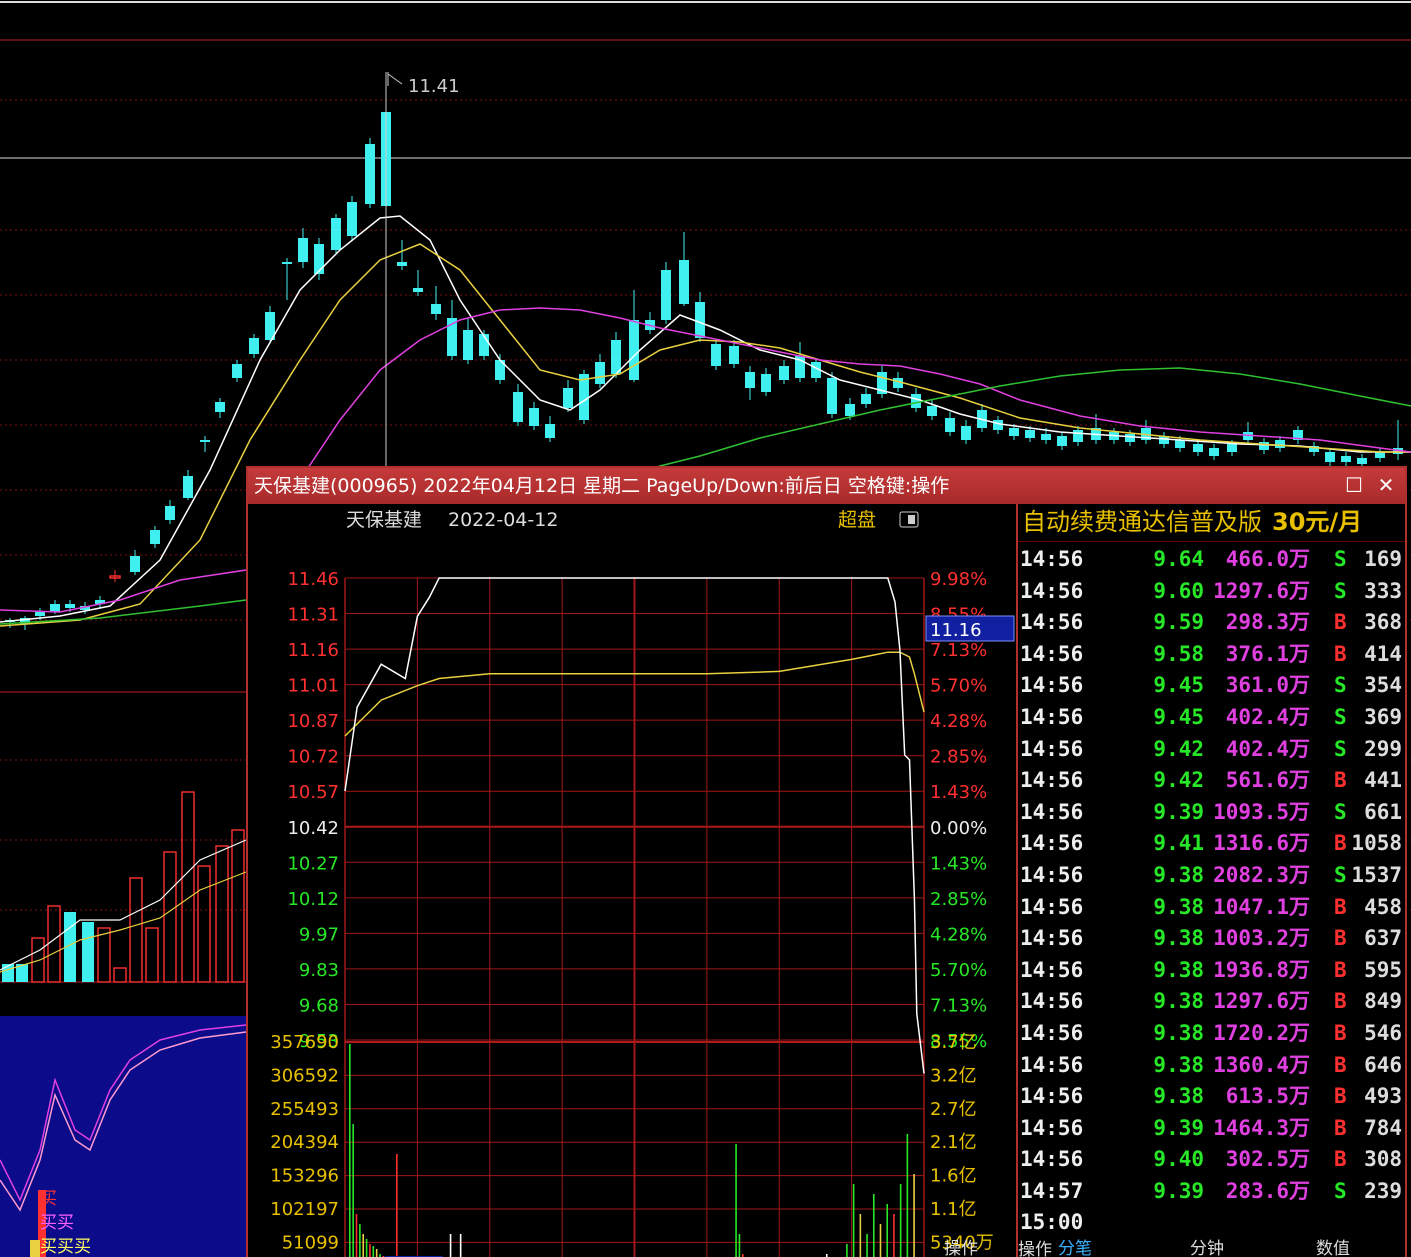 This screenshot has width=1411, height=1257. What do you see at coordinates (1211, 1034) in the screenshot?
I see `trade-row: 14:56 9.38 1720.2万 B 546` at bounding box center [1211, 1034].